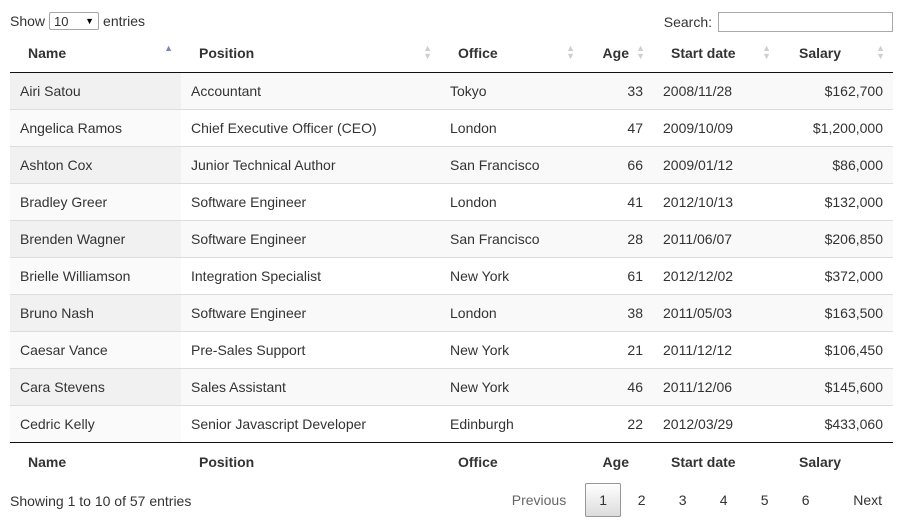 This screenshot has height=527, width=905. What do you see at coordinates (618, 423) in the screenshot?
I see `cell-age: 22` at bounding box center [618, 423].